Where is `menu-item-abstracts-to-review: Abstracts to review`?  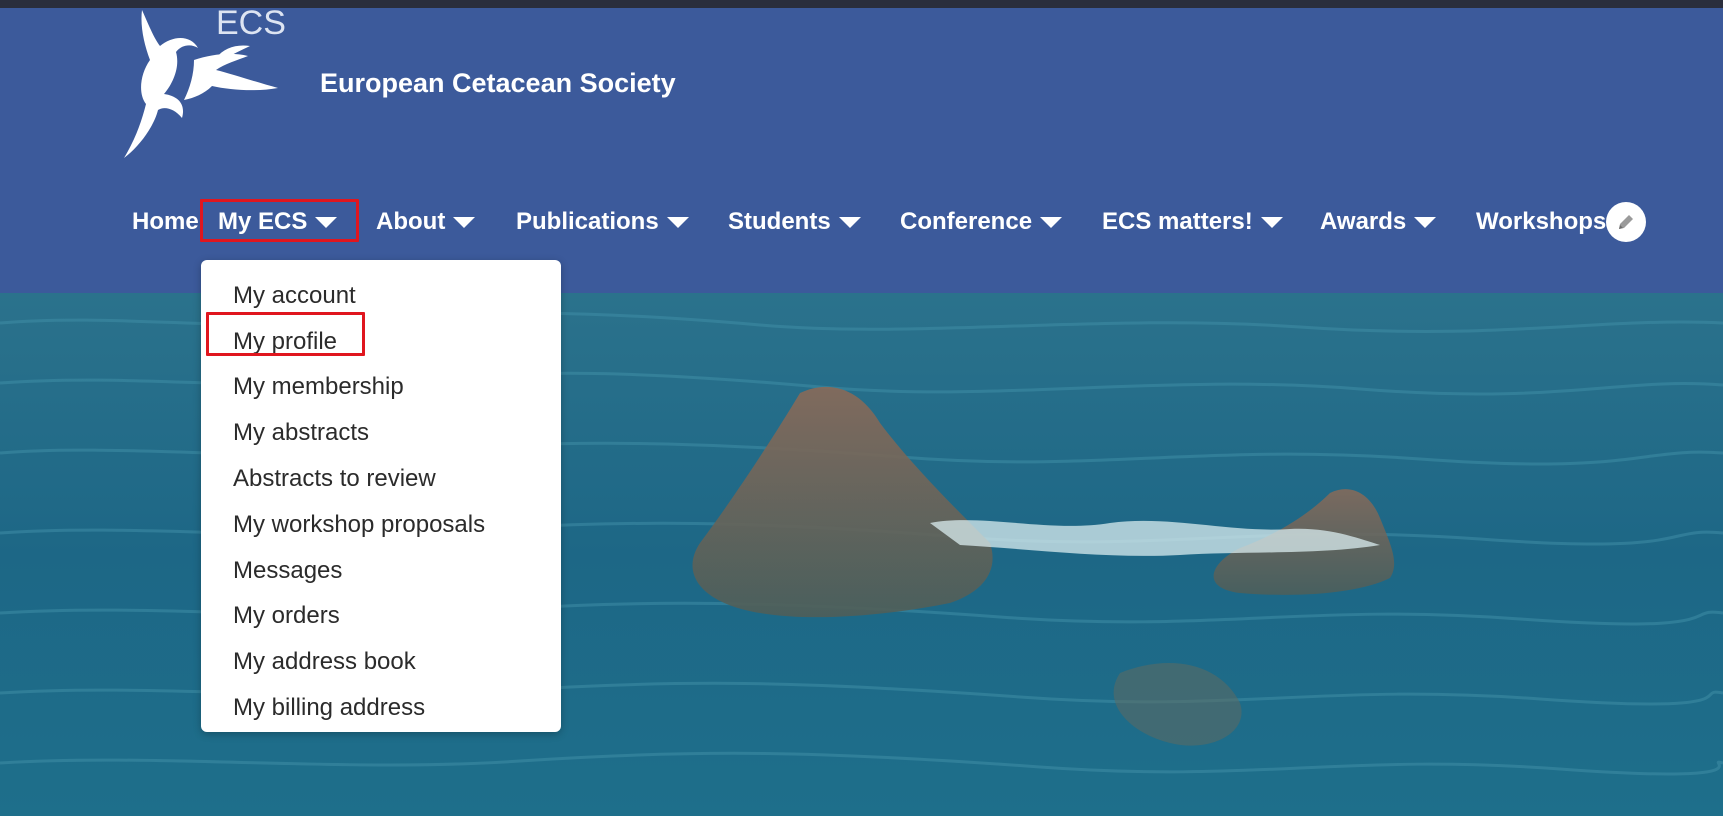
menu-item-abstracts-to-review: Abstracts to review is located at coordinates (381, 479).